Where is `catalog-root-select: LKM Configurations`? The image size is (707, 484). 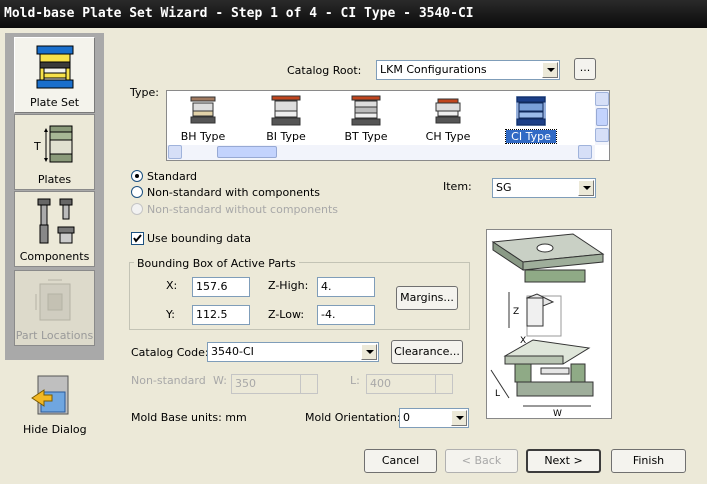 catalog-root-select: LKM Configurations is located at coordinates (468, 70).